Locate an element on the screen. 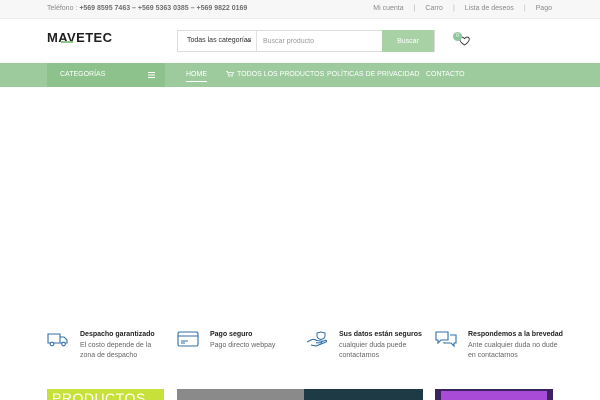  feature-description: cualquier duda puede contactarnos is located at coordinates (373, 350).